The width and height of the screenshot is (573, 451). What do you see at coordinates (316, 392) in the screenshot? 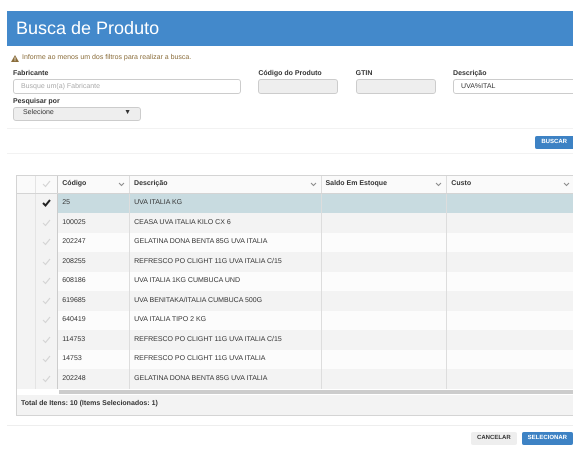
I see `horizontal-scrollbar` at bounding box center [316, 392].